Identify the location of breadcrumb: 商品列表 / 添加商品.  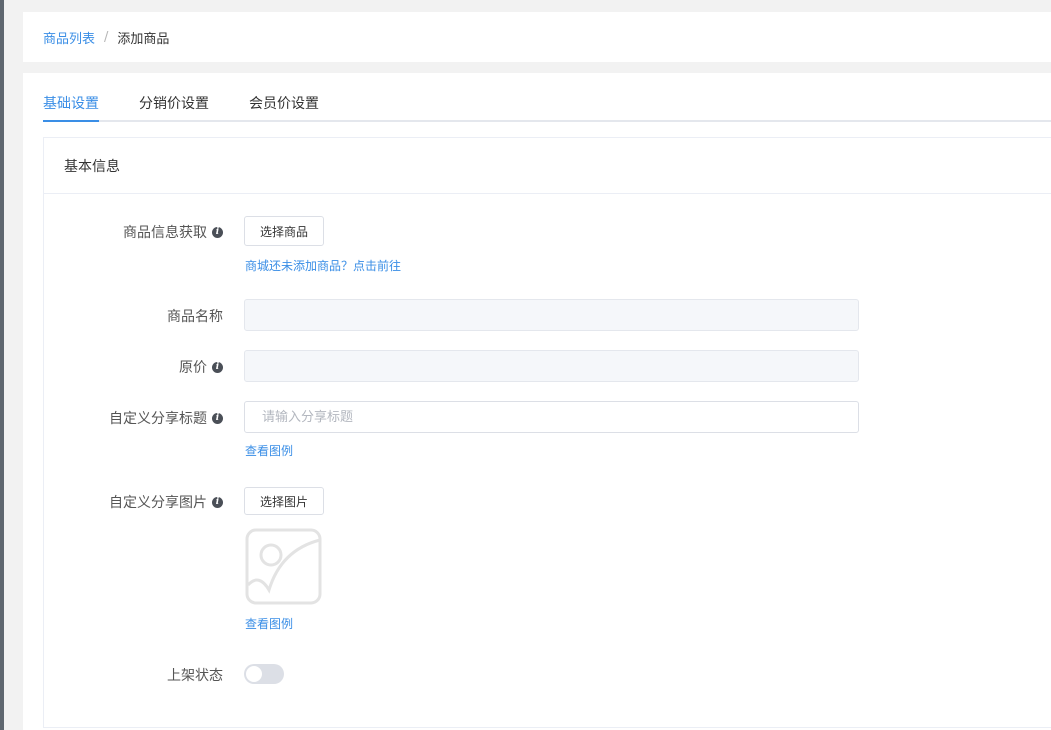
(537, 37).